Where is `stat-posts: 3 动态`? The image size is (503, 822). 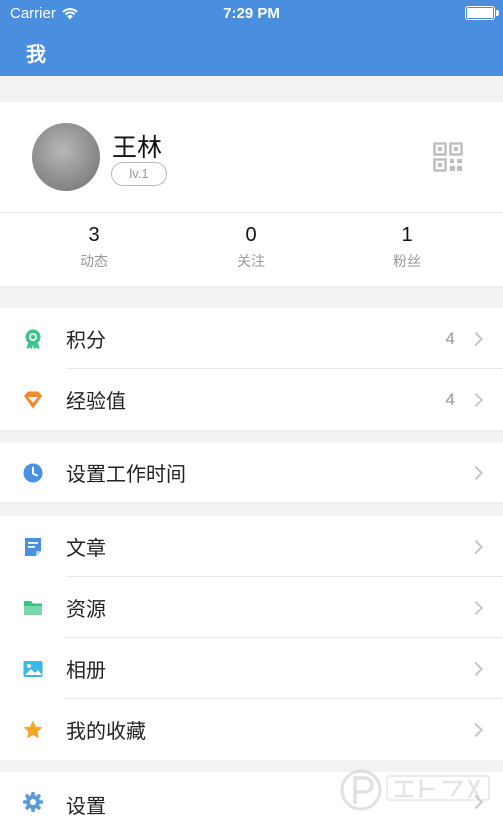
stat-posts: 3 动态 is located at coordinates (94, 247).